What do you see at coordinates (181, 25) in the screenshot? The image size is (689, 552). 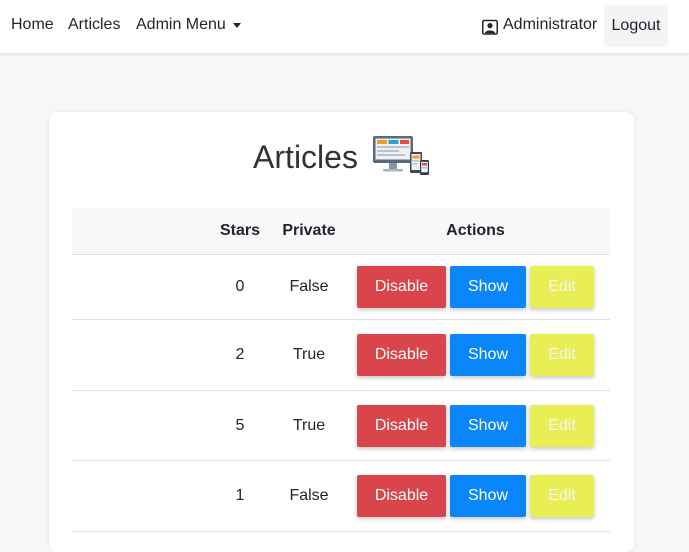 I see `nav-admin-menu-dropdown: Admin Menu` at bounding box center [181, 25].